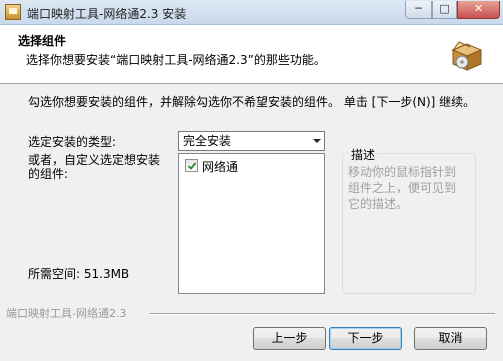  What do you see at coordinates (365, 338) in the screenshot?
I see `next-button: 下一步` at bounding box center [365, 338].